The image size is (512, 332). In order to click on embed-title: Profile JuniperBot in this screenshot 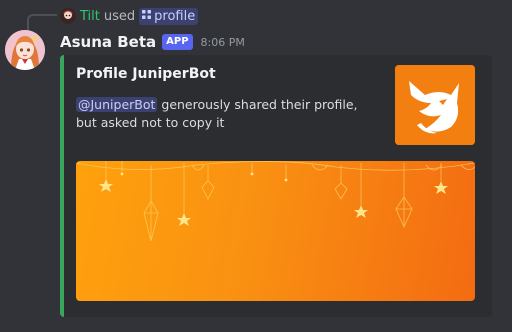, I will do `click(146, 74)`.